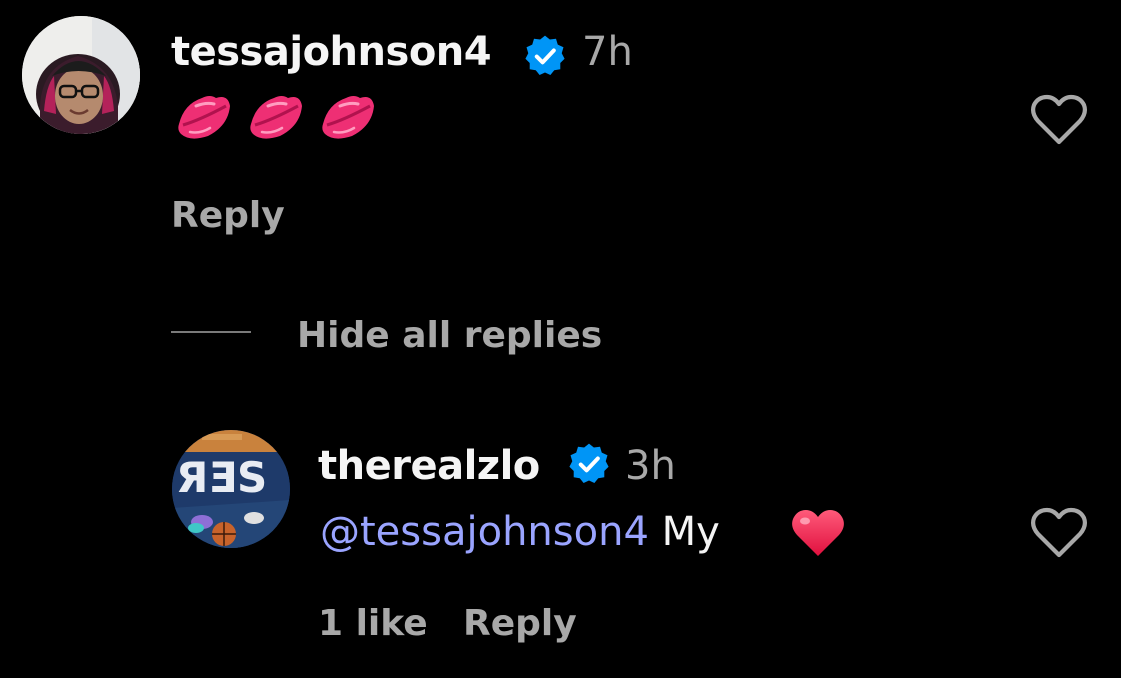  Describe the element at coordinates (331, 52) in the screenshot. I see `comment-username: tessajohnson4` at that location.